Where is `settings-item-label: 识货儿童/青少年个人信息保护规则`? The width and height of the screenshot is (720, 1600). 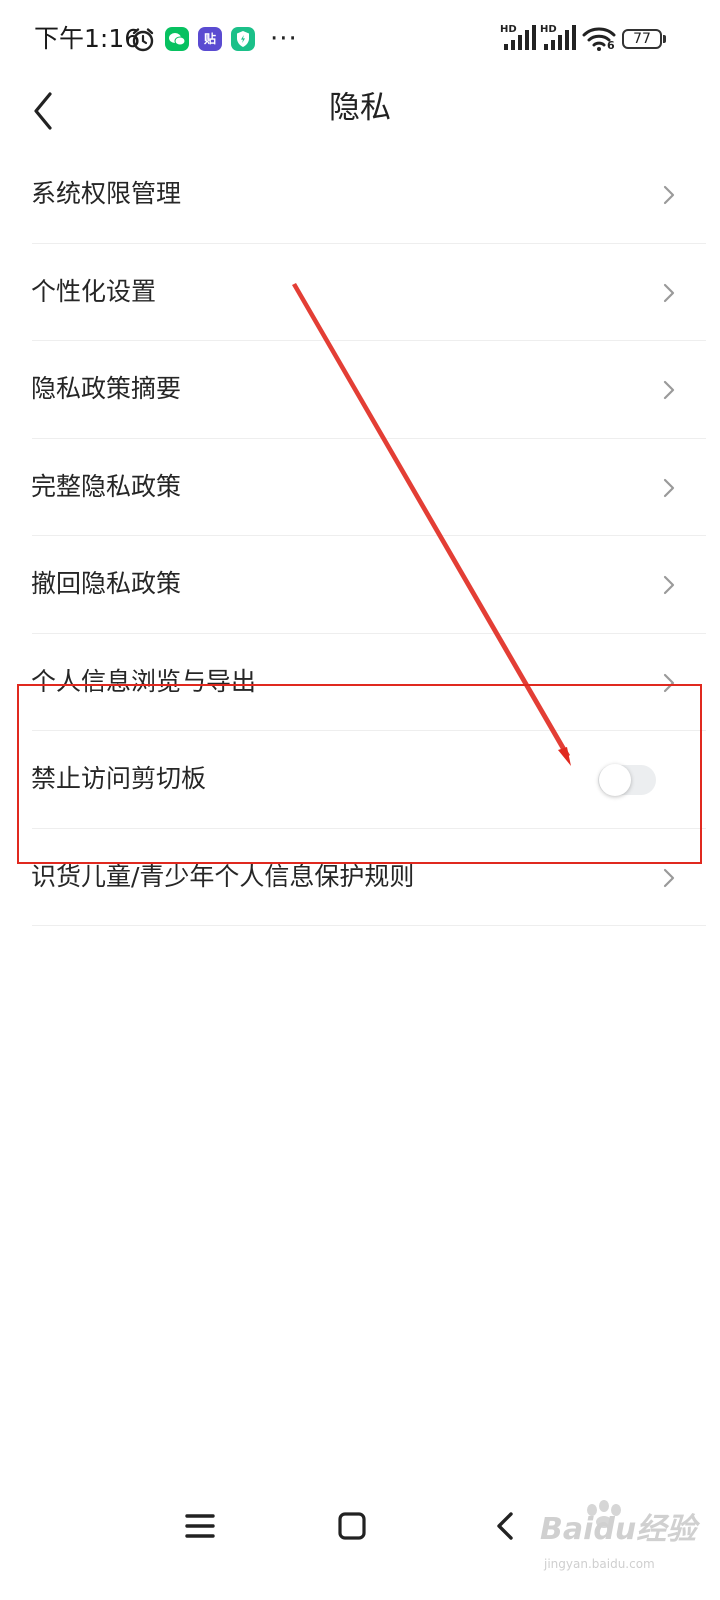
settings-item-label: 识货儿童/青少年个人信息保护规则 is located at coordinates (223, 876).